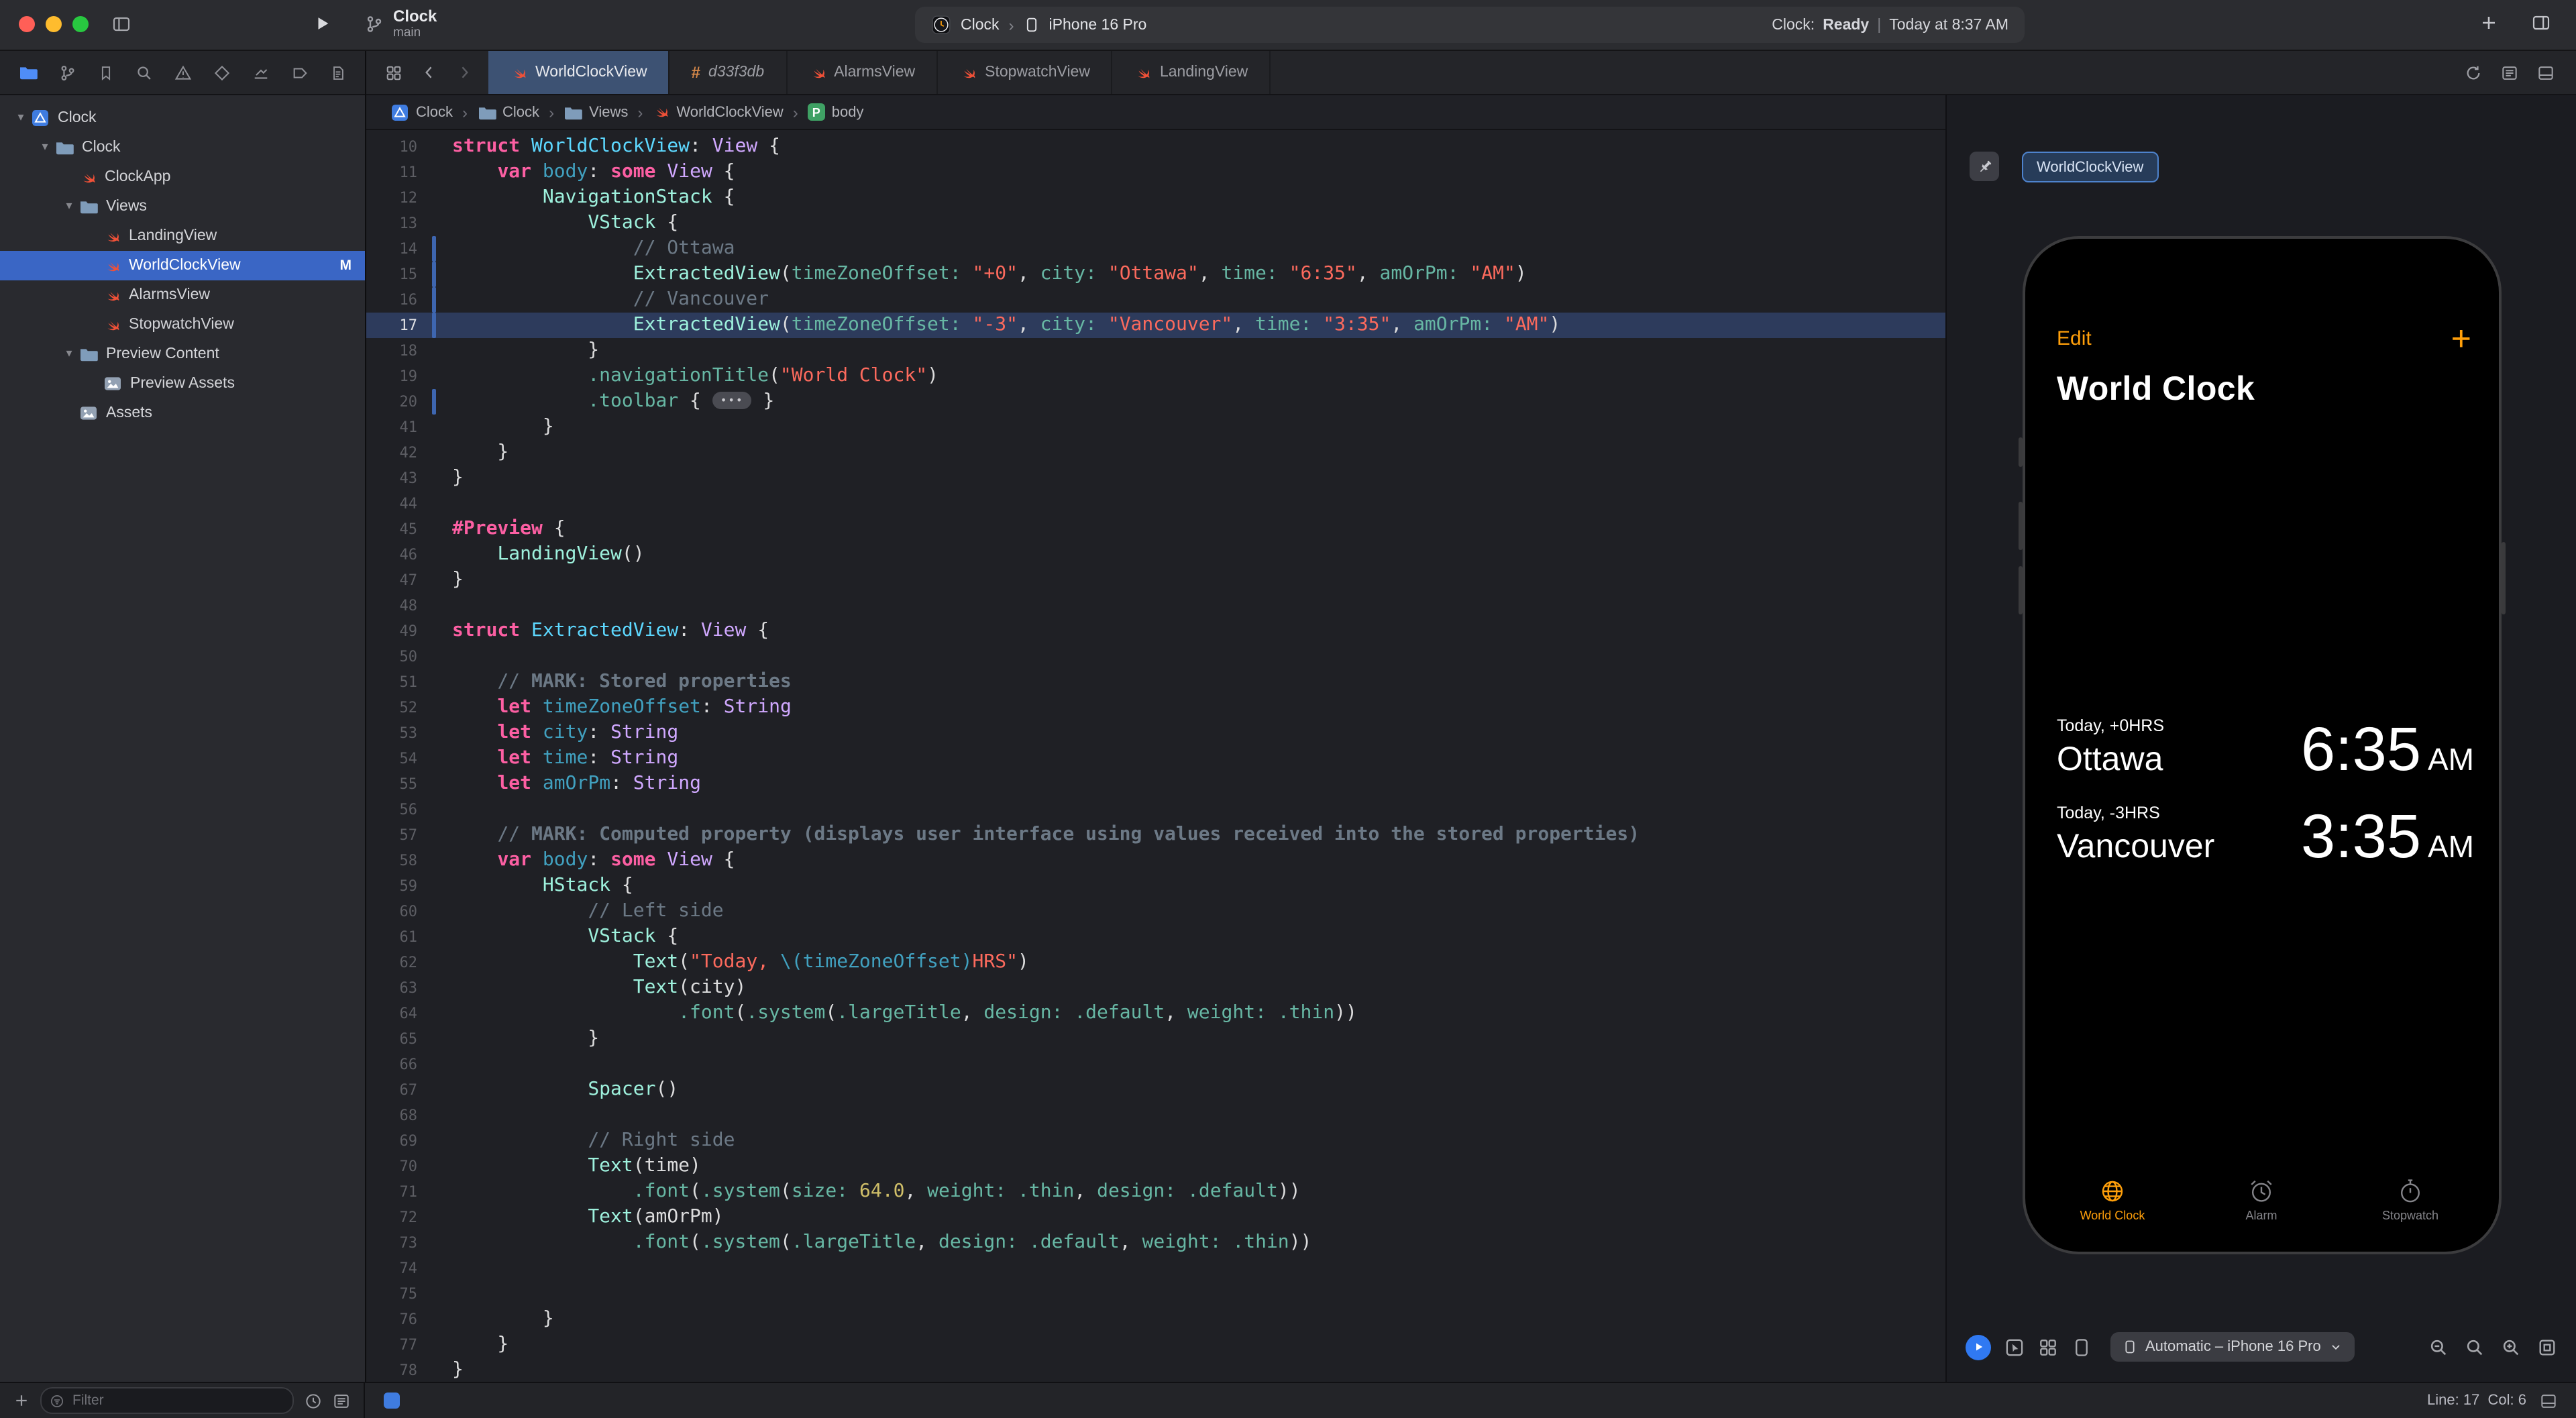  What do you see at coordinates (395, 809) in the screenshot?
I see `line-number: 56` at bounding box center [395, 809].